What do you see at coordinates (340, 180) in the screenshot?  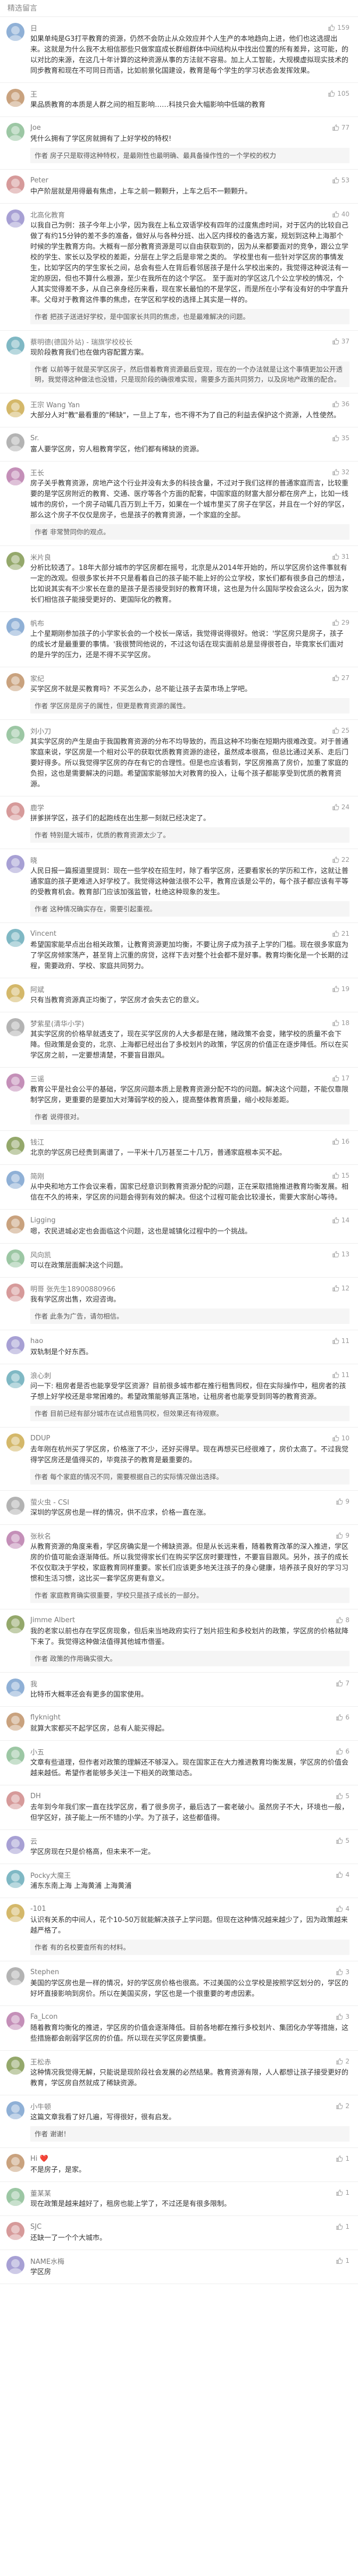 I see `like-button: 53` at bounding box center [340, 180].